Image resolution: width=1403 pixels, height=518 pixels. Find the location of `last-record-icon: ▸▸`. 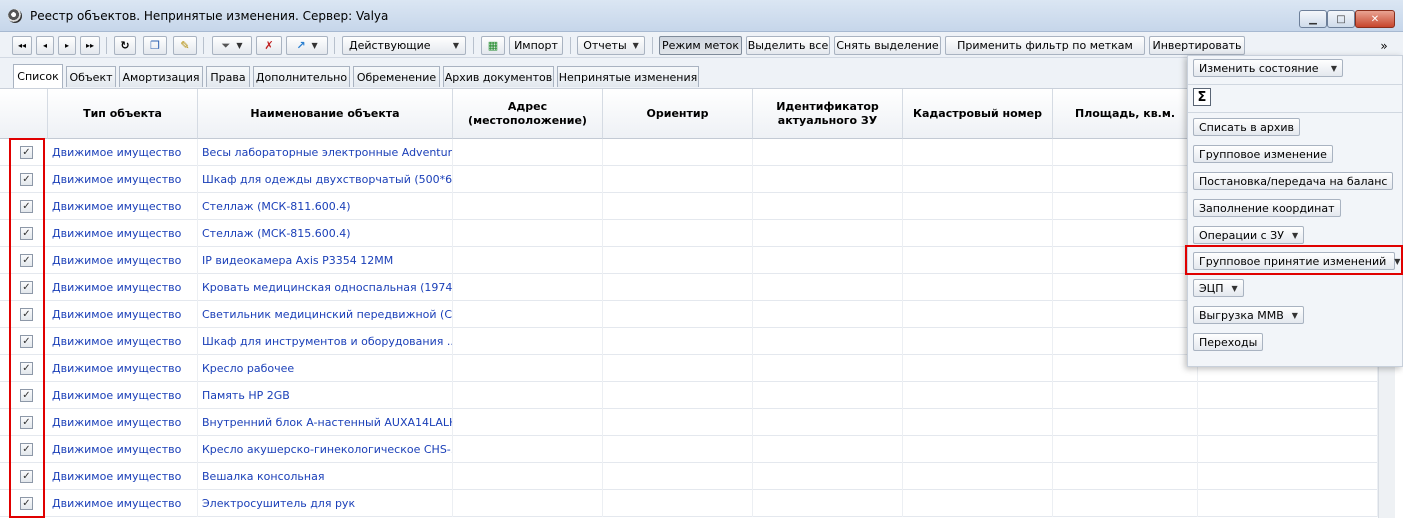

last-record-icon: ▸▸ is located at coordinates (90, 45).